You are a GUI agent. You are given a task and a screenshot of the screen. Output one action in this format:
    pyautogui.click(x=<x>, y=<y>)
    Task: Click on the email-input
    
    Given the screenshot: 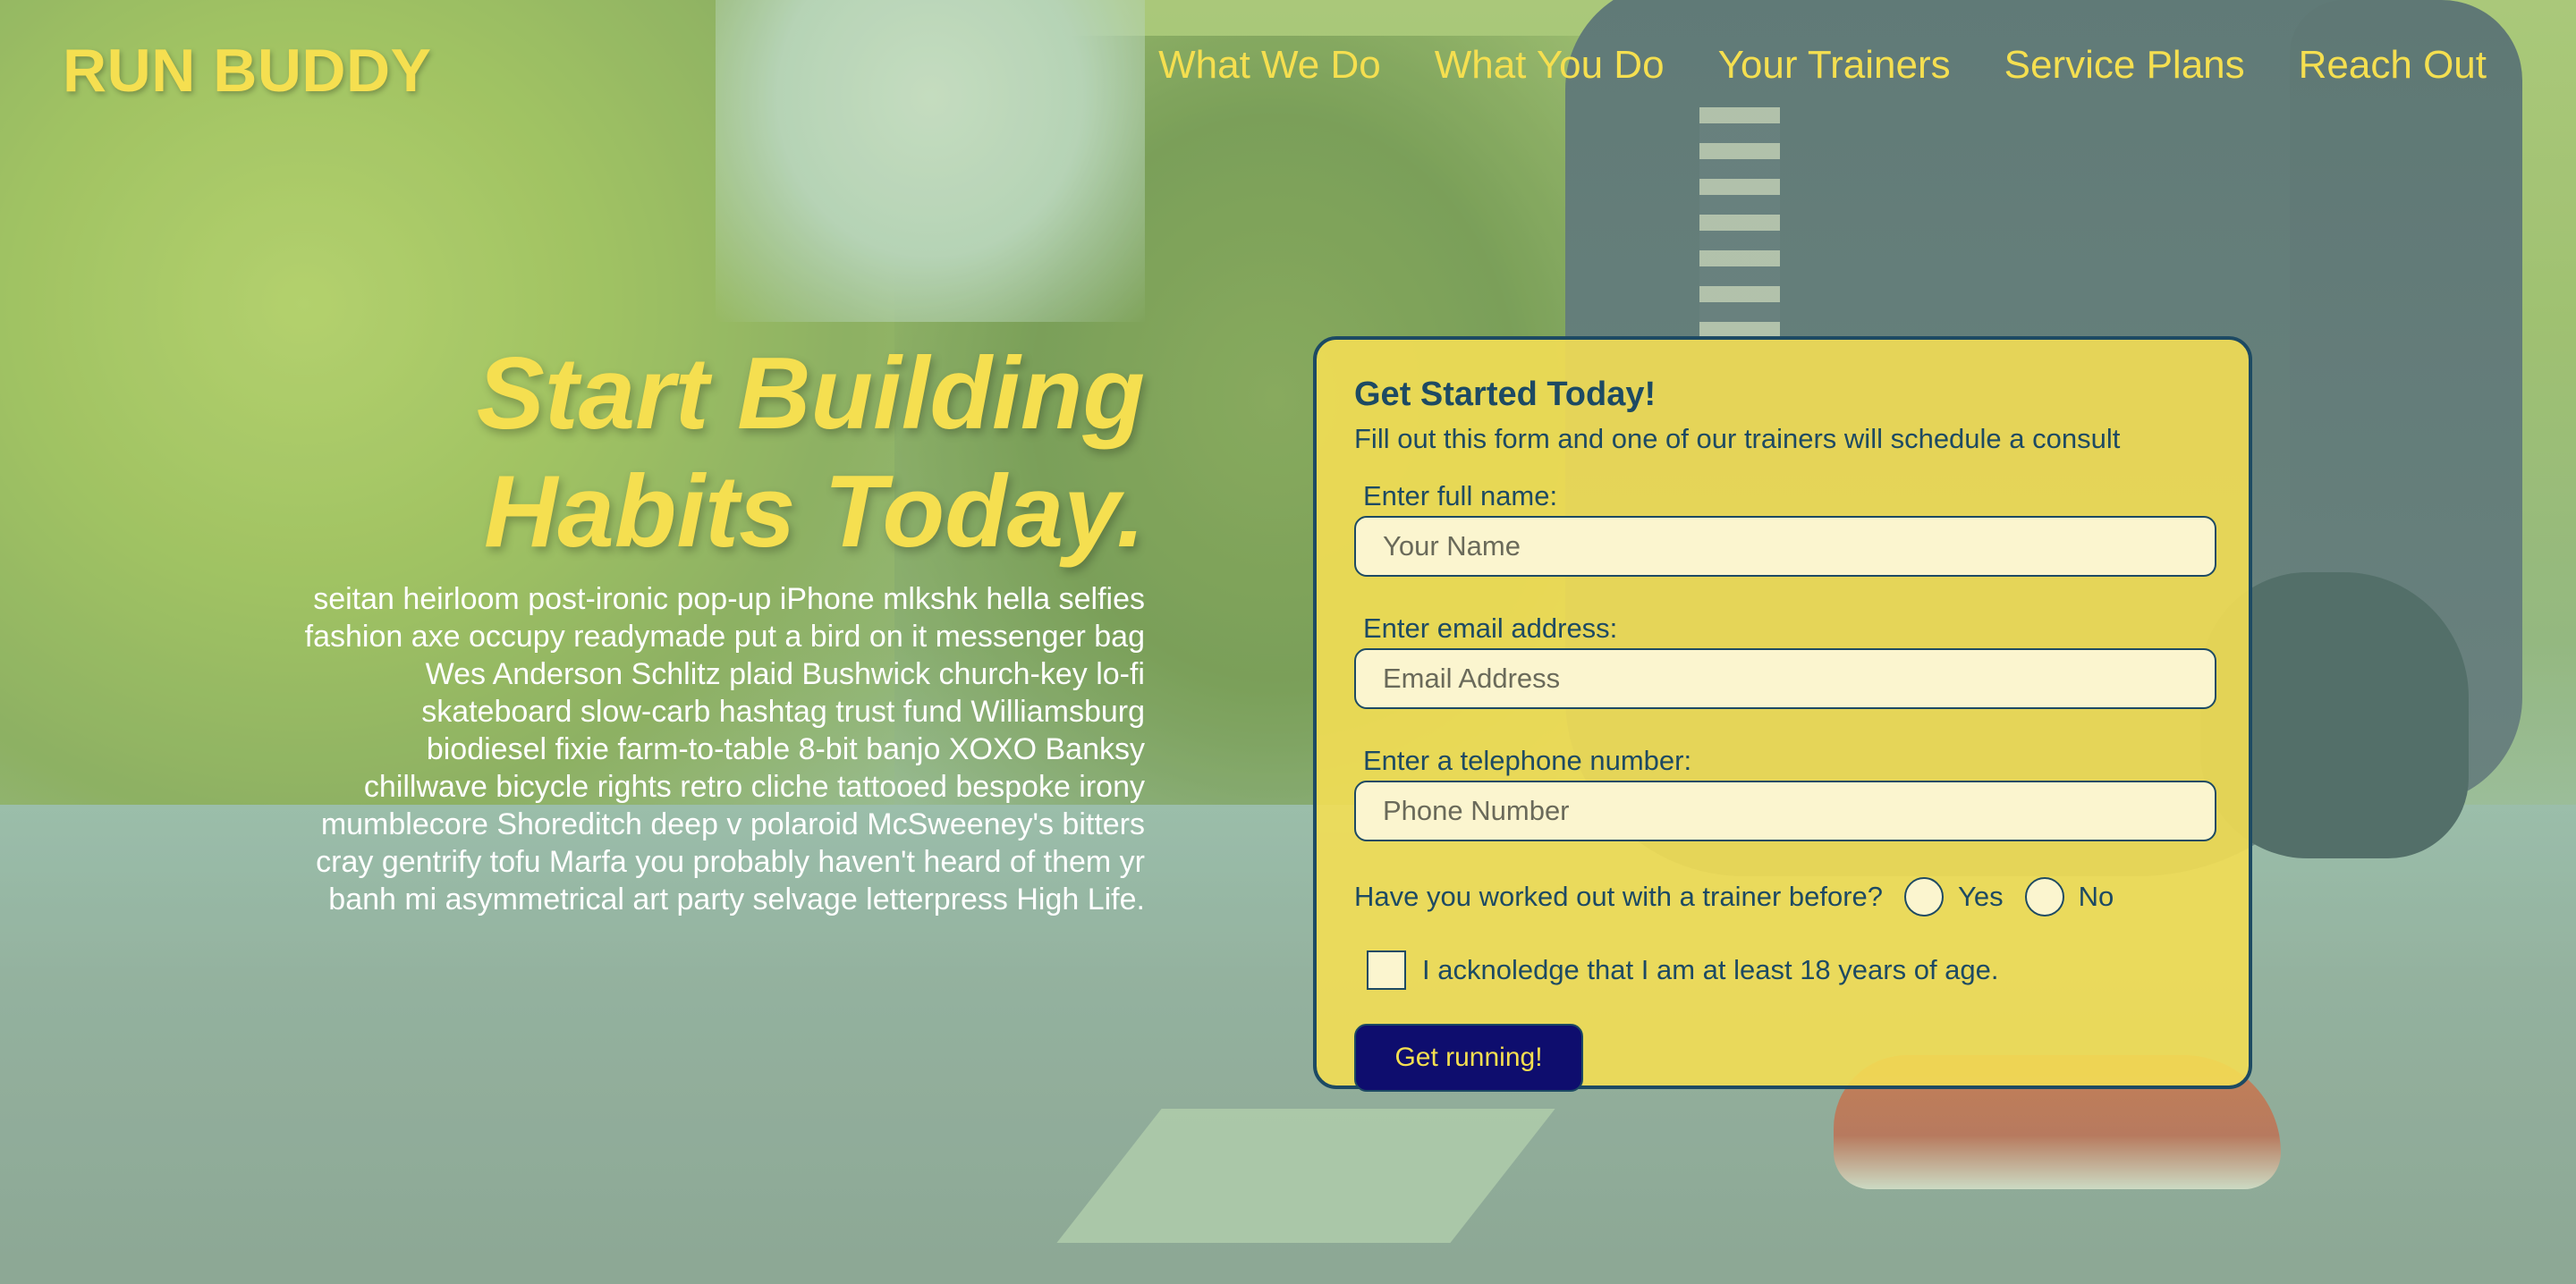 What is the action you would take?
    pyautogui.click(x=1785, y=678)
    